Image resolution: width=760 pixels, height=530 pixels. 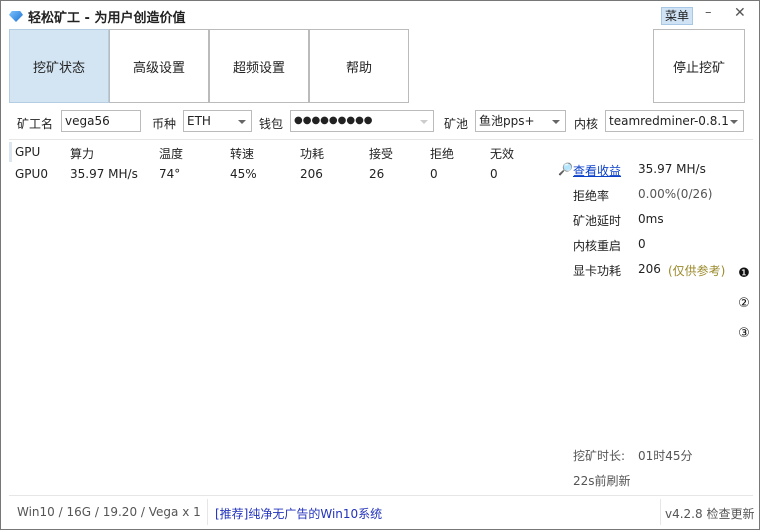 I want to click on tab-mining-status: 挖矿状态, so click(x=59, y=66).